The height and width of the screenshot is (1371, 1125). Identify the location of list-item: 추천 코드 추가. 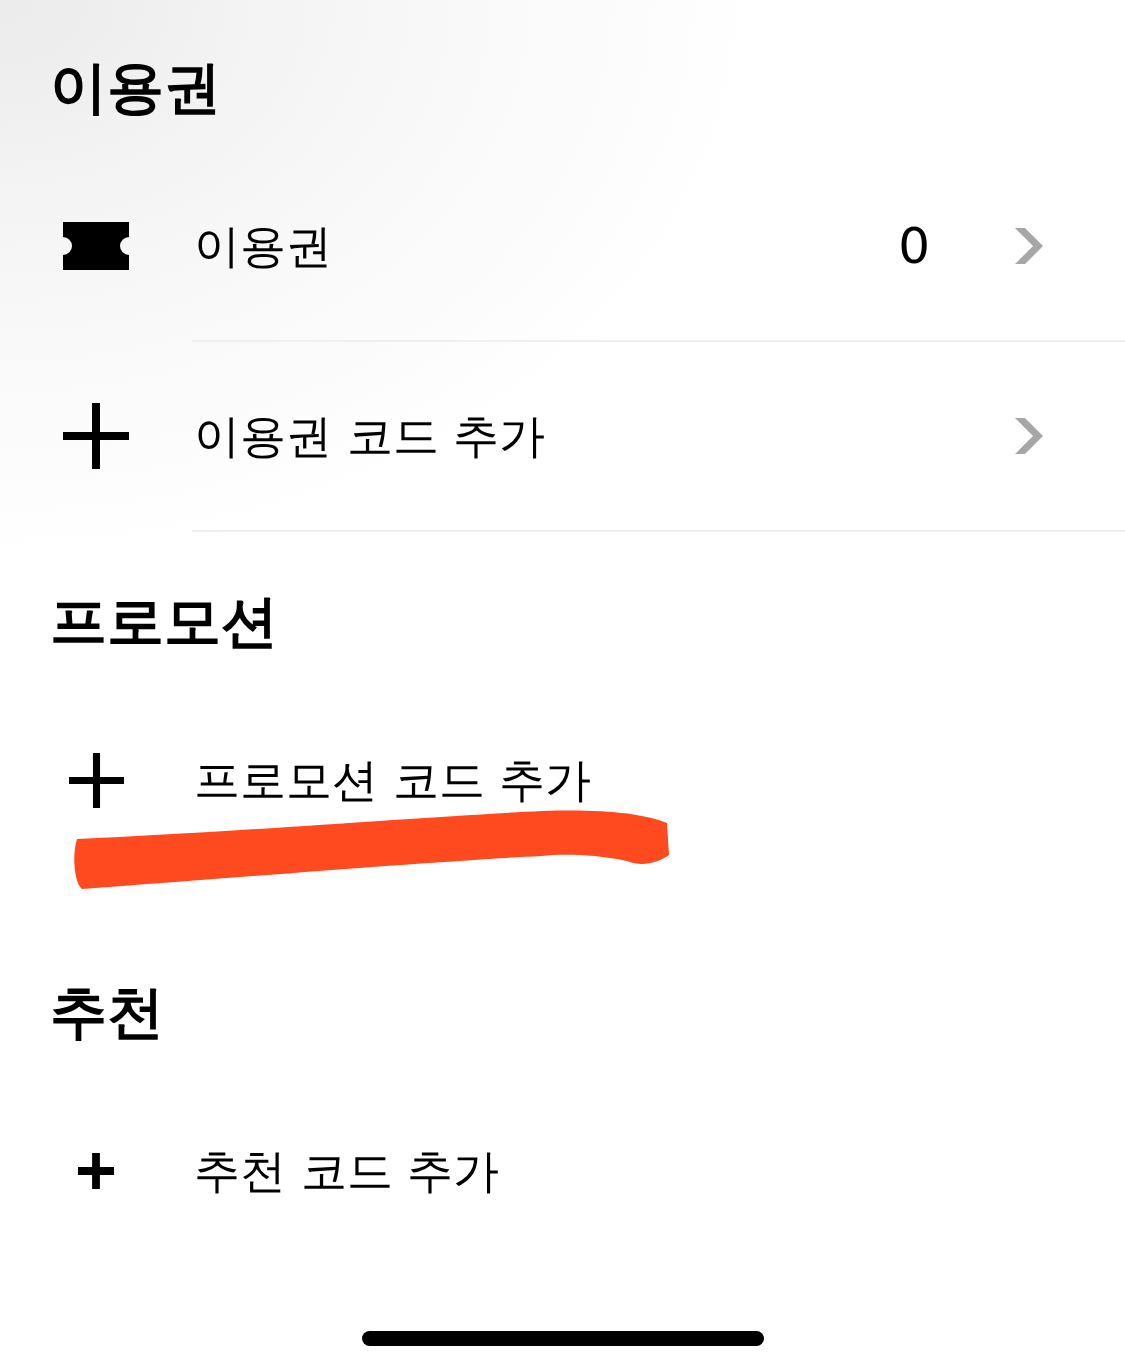
(553, 1171).